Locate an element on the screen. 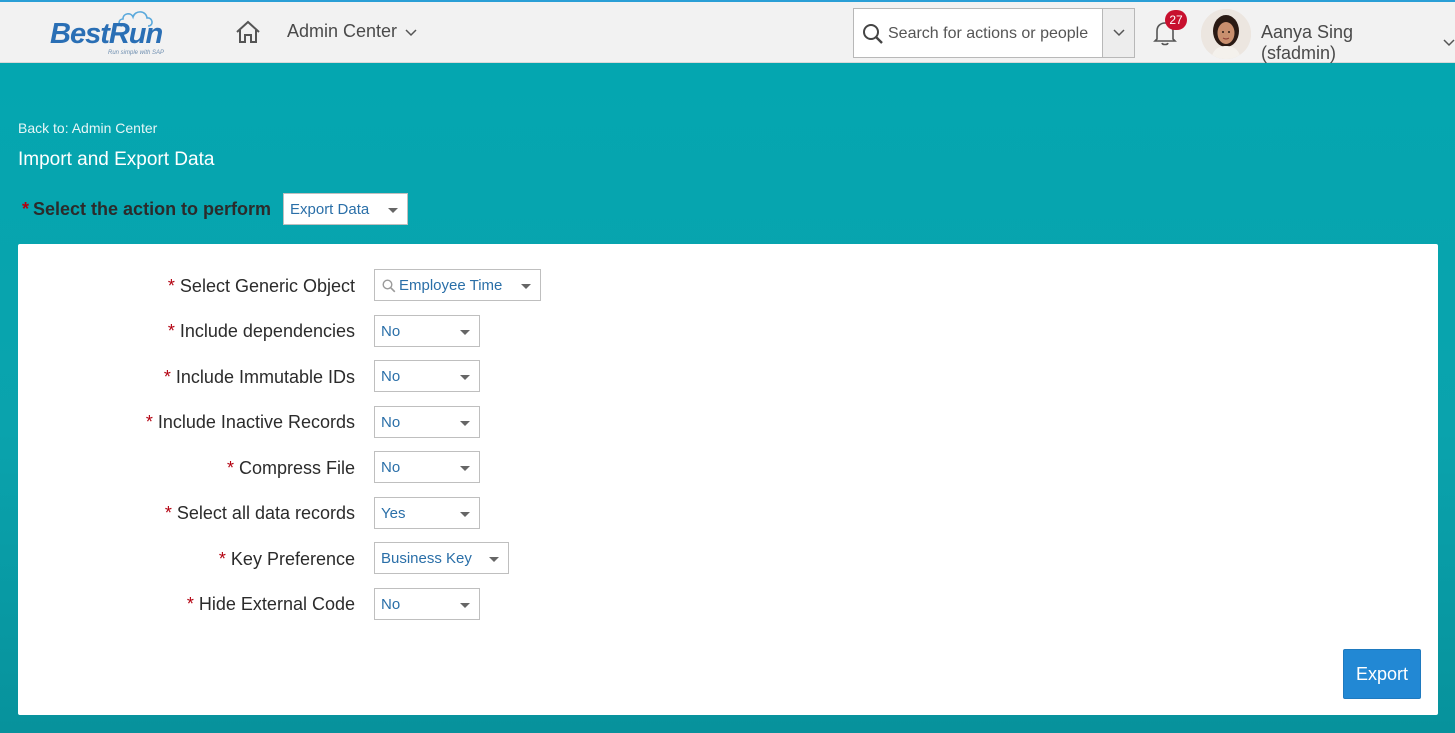 The image size is (1455, 733). user-avatar-image is located at coordinates (1226, 34).